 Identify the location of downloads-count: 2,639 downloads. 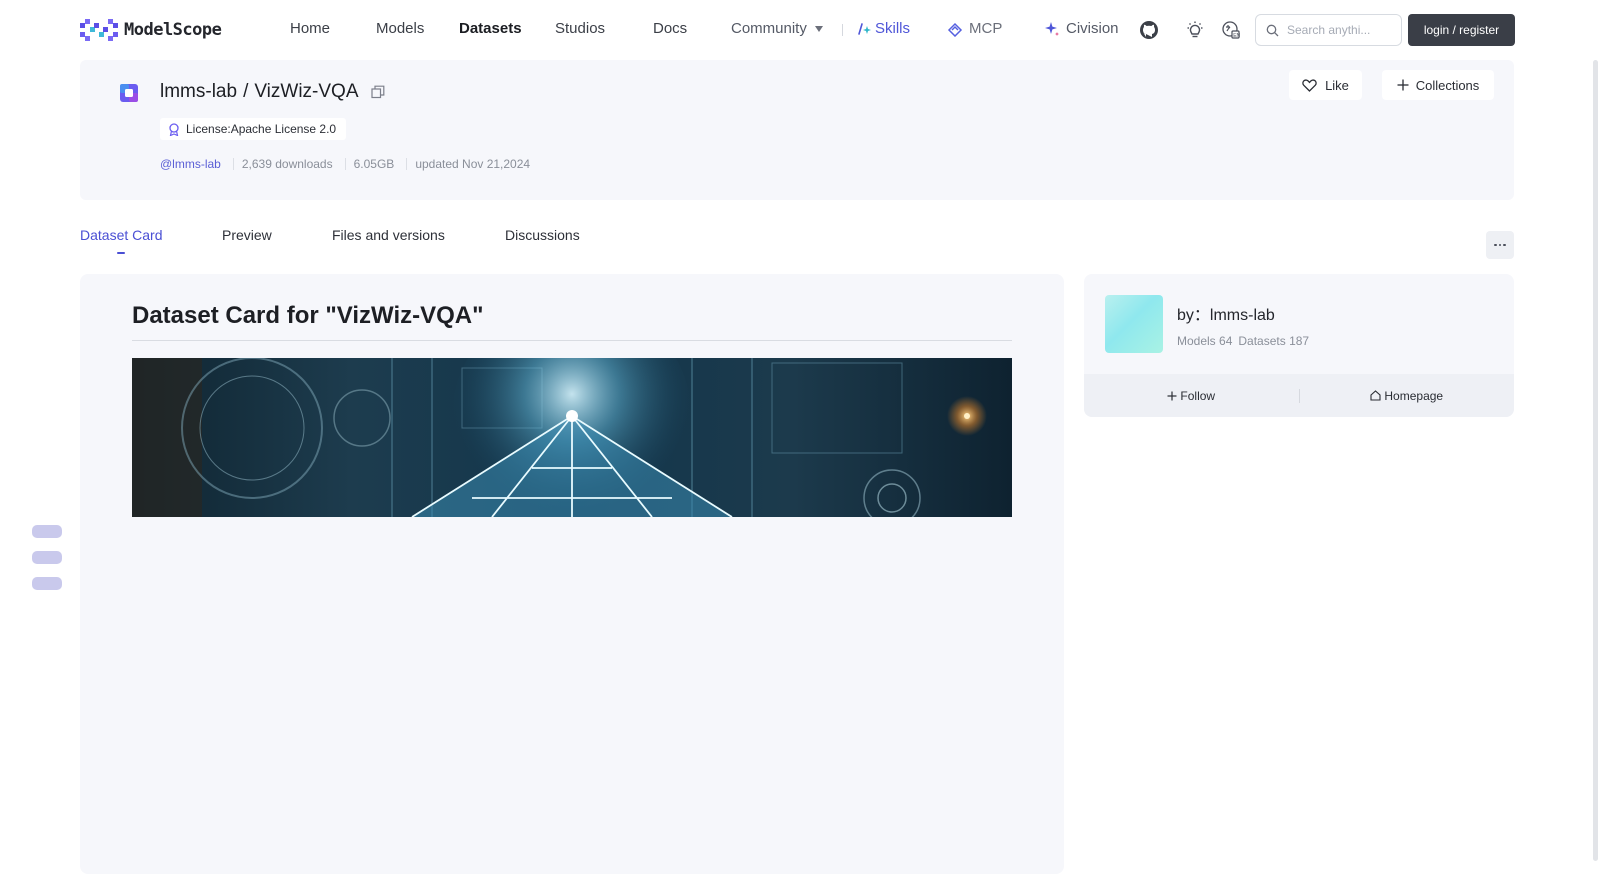
(287, 164).